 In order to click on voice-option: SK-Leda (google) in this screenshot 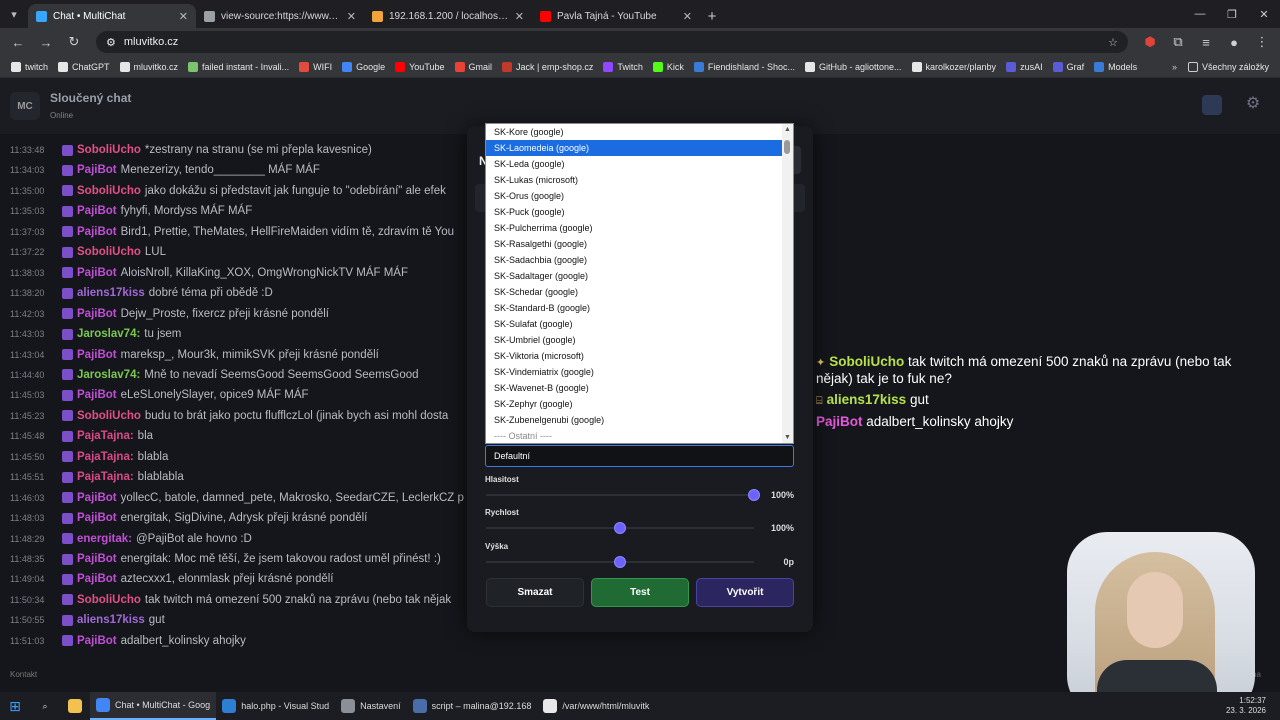, I will do `click(634, 164)`.